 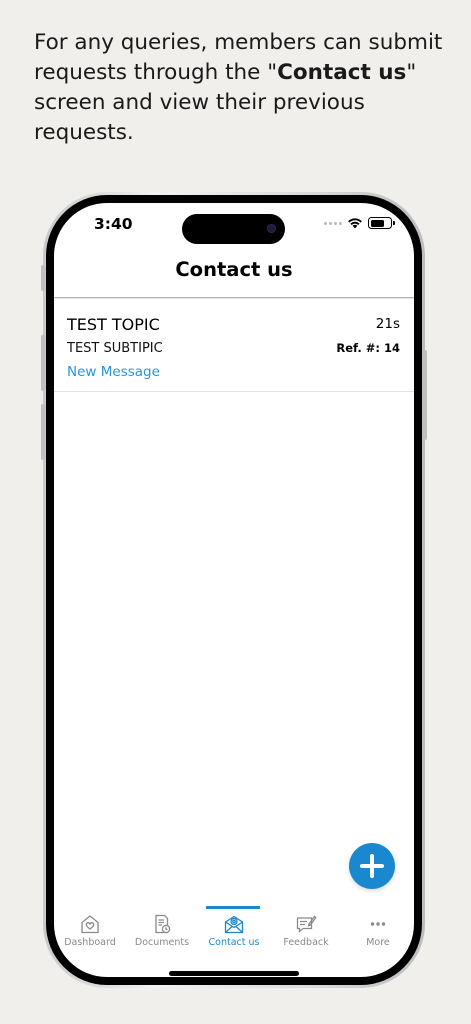 What do you see at coordinates (234, 924) in the screenshot?
I see `mail-at-icon` at bounding box center [234, 924].